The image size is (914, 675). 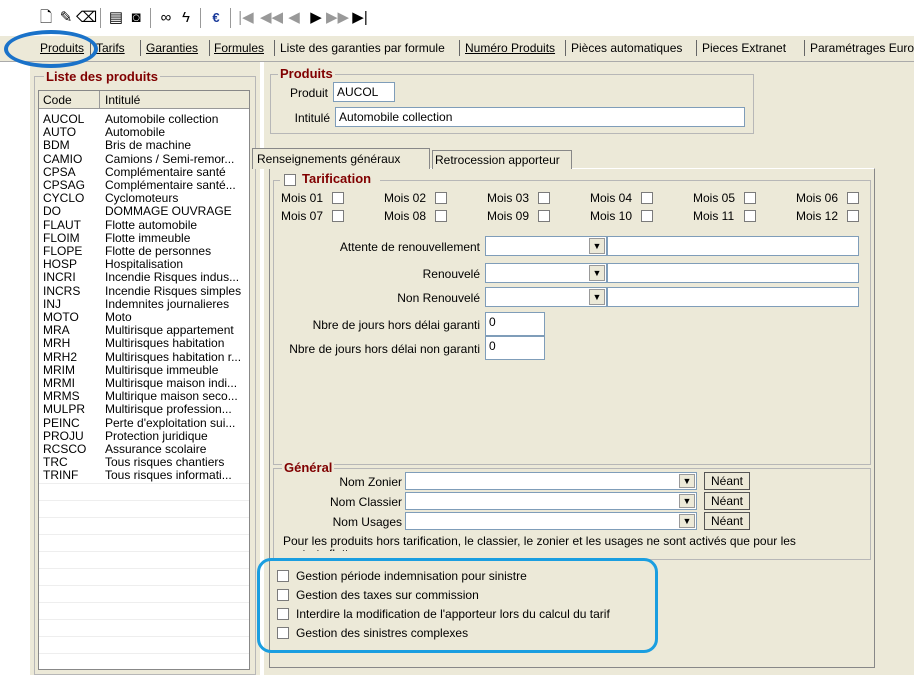 I want to click on subtab-renseignements: Renseignements généraux, so click(x=341, y=158).